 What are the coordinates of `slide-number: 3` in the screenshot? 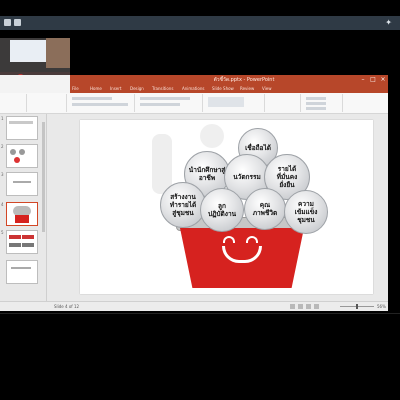 It's located at (2, 174).